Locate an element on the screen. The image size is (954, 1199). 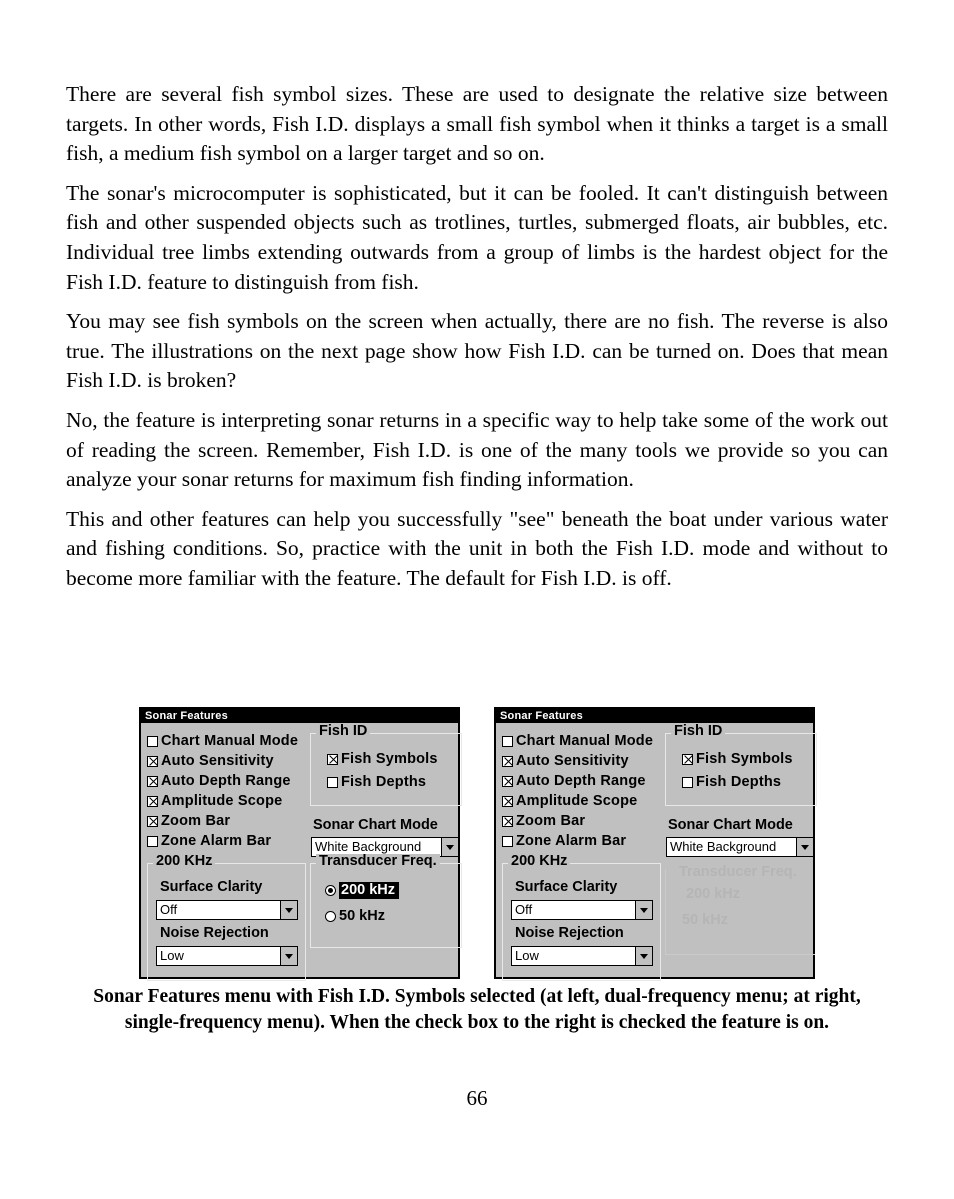
dropdown-value-noise-rejection: Low is located at coordinates (172, 955).